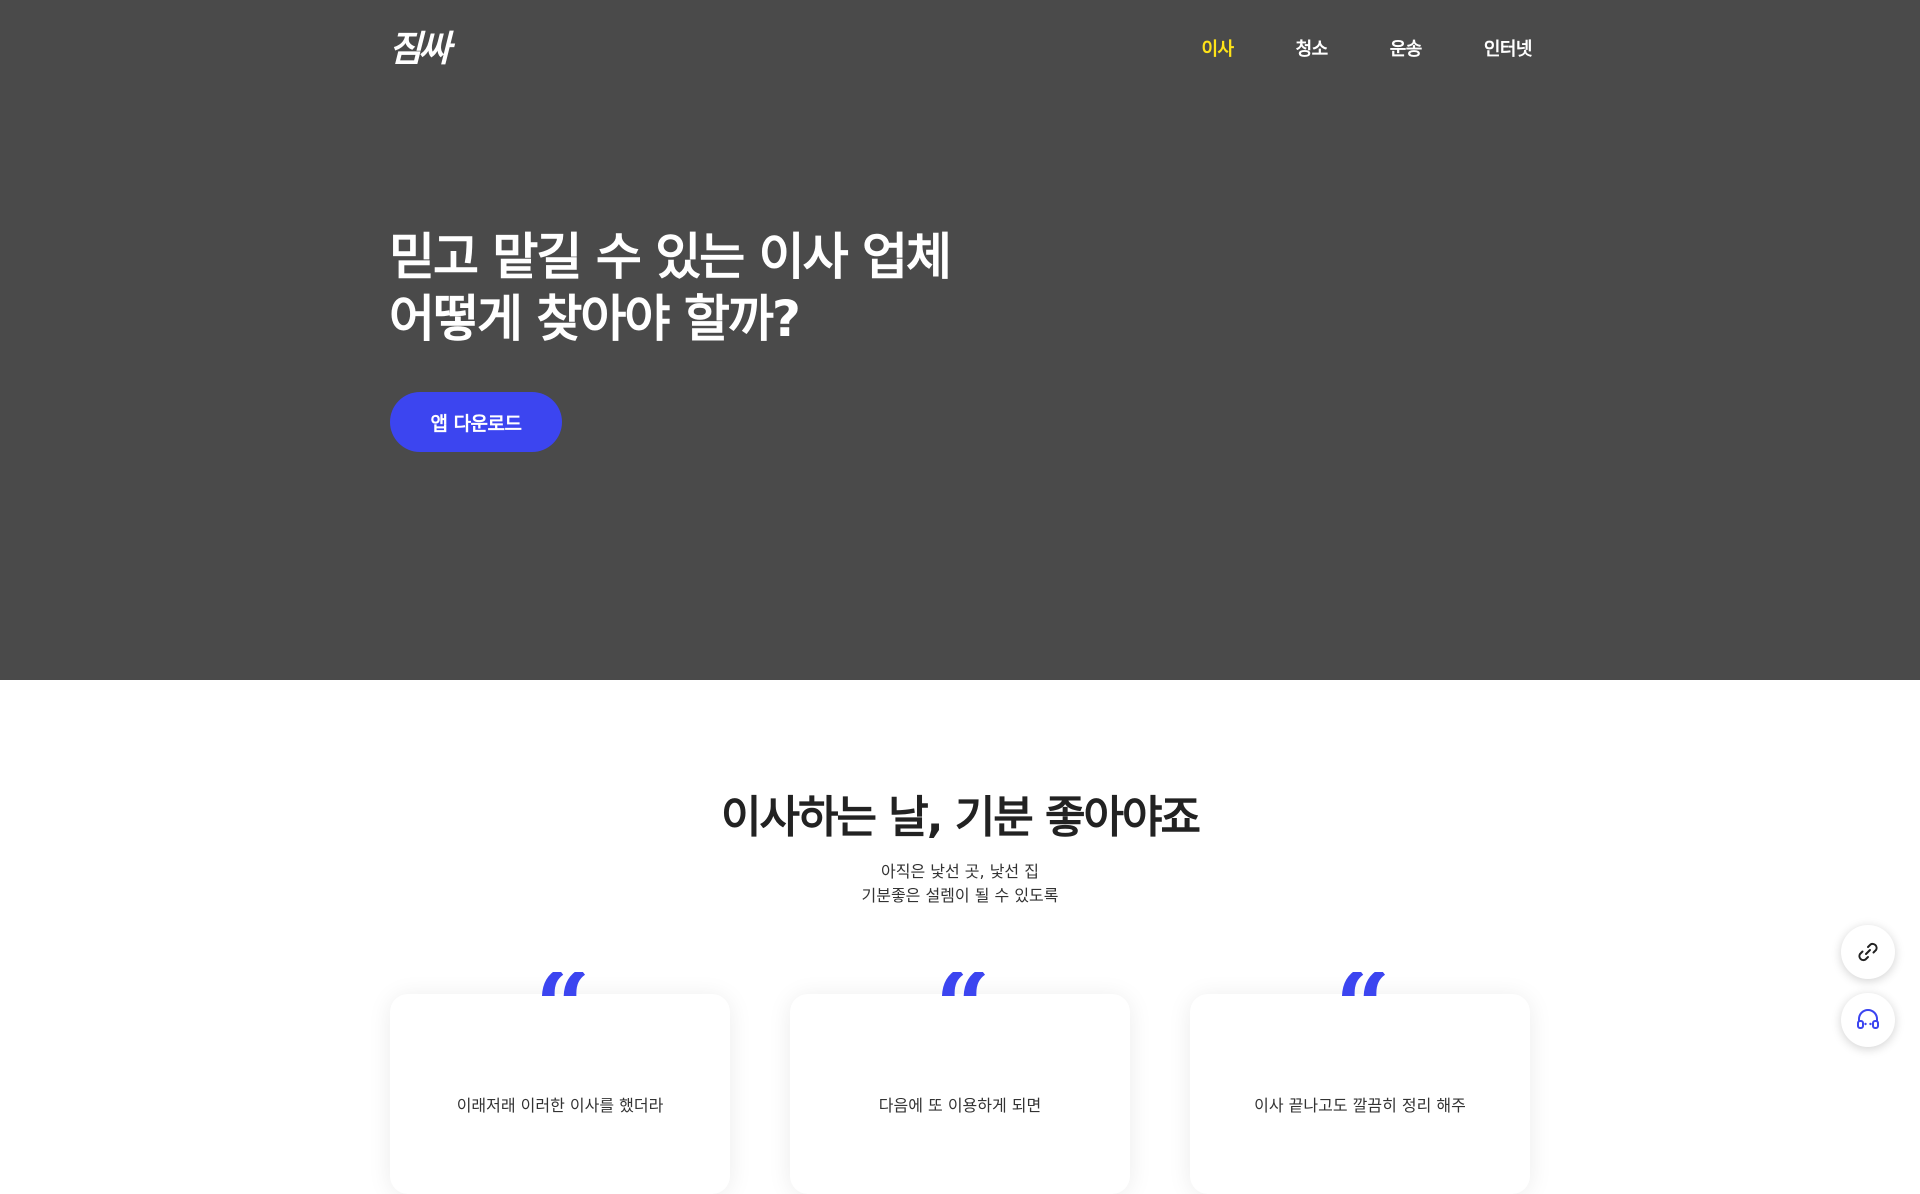 This screenshot has height=1194, width=1920. Describe the element at coordinates (595, 319) in the screenshot. I see `hero-title-line2: 어떻게 찾아야 할까?` at that location.